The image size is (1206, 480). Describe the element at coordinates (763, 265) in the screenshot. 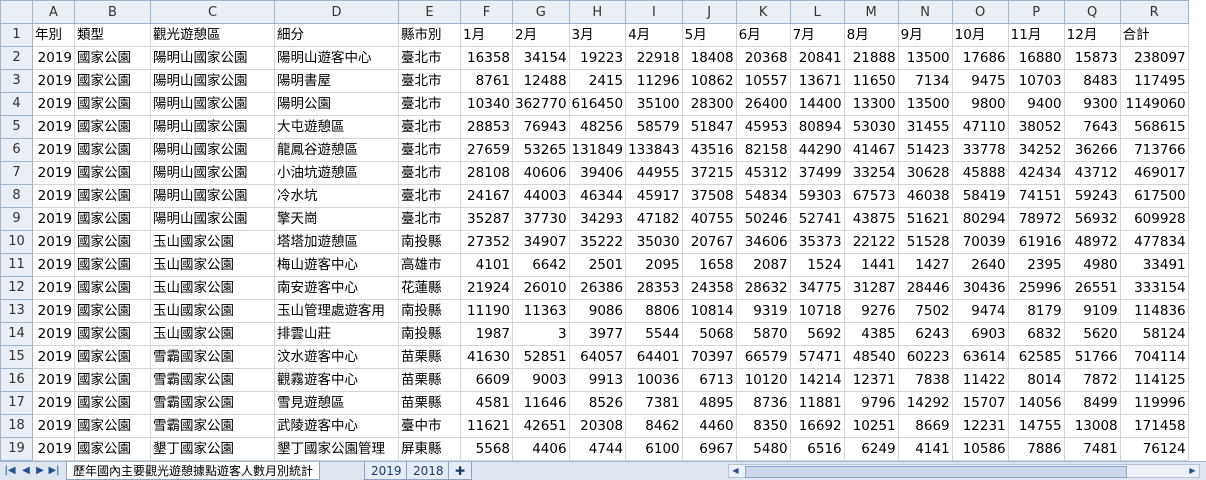

I see `cell: 2087` at that location.